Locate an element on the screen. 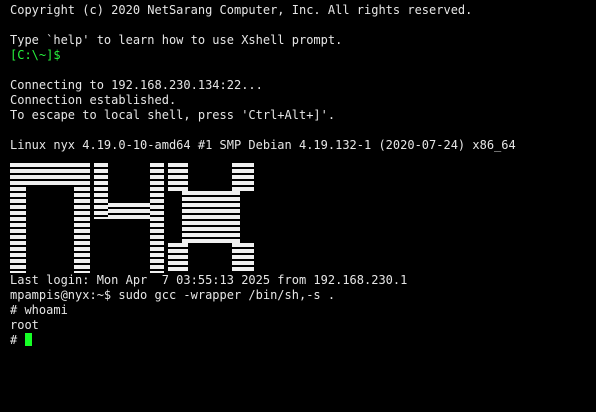 The height and width of the screenshot is (412, 600). nyx-ascii-banner is located at coordinates (132, 218).